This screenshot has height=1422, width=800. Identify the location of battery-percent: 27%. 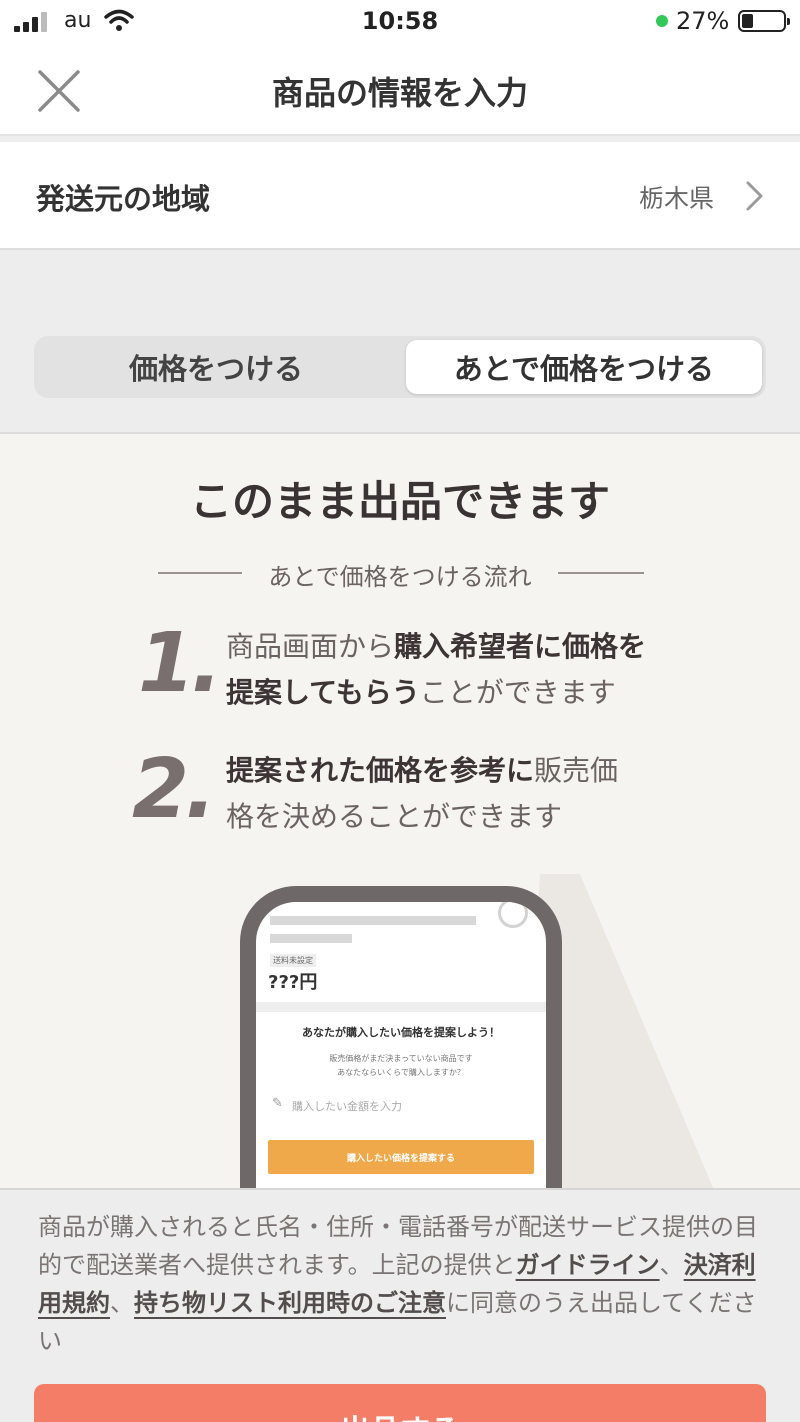
(703, 21).